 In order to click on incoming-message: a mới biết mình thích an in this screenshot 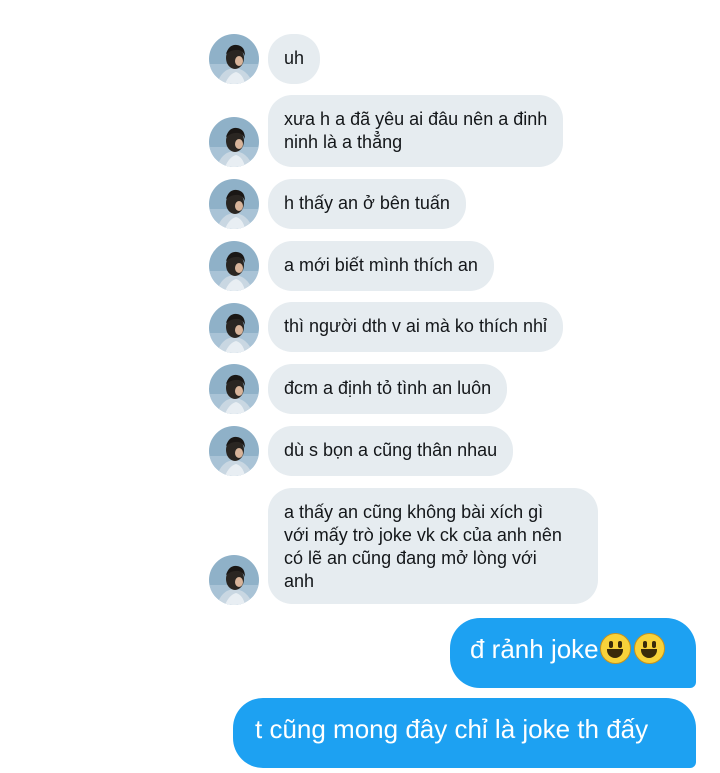, I will do `click(381, 266)`.